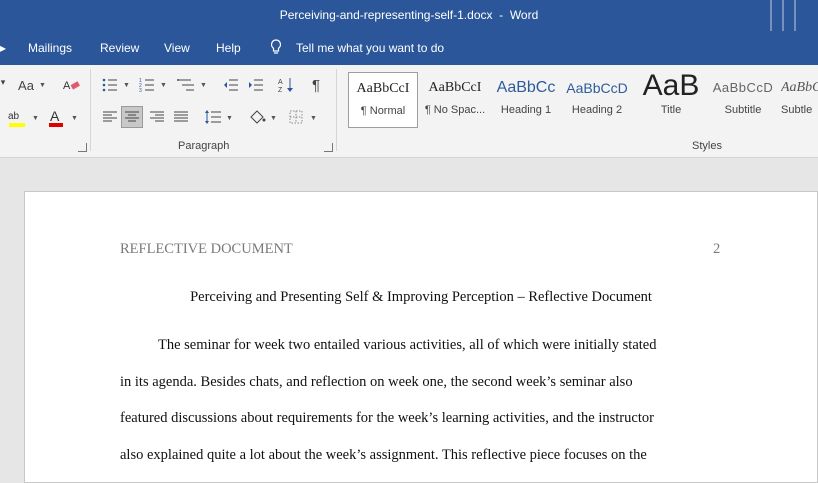  I want to click on justify-icon, so click(181, 117).